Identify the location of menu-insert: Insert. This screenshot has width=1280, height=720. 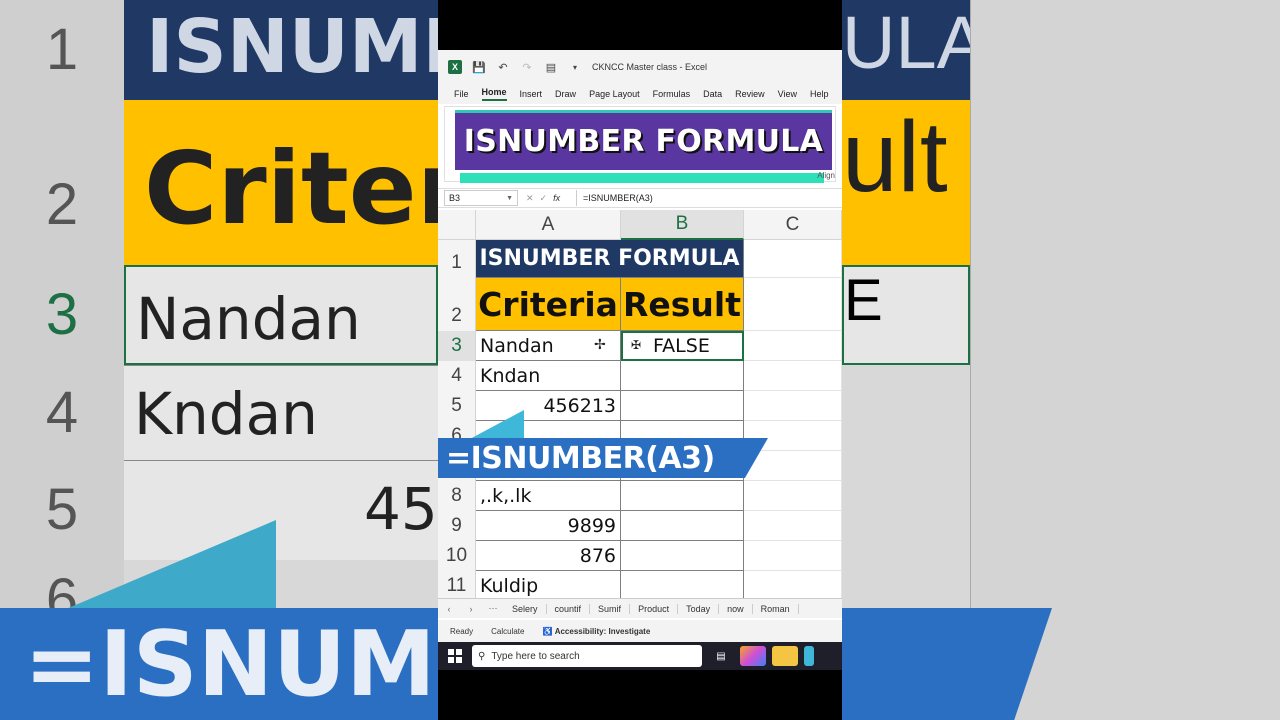
(531, 94).